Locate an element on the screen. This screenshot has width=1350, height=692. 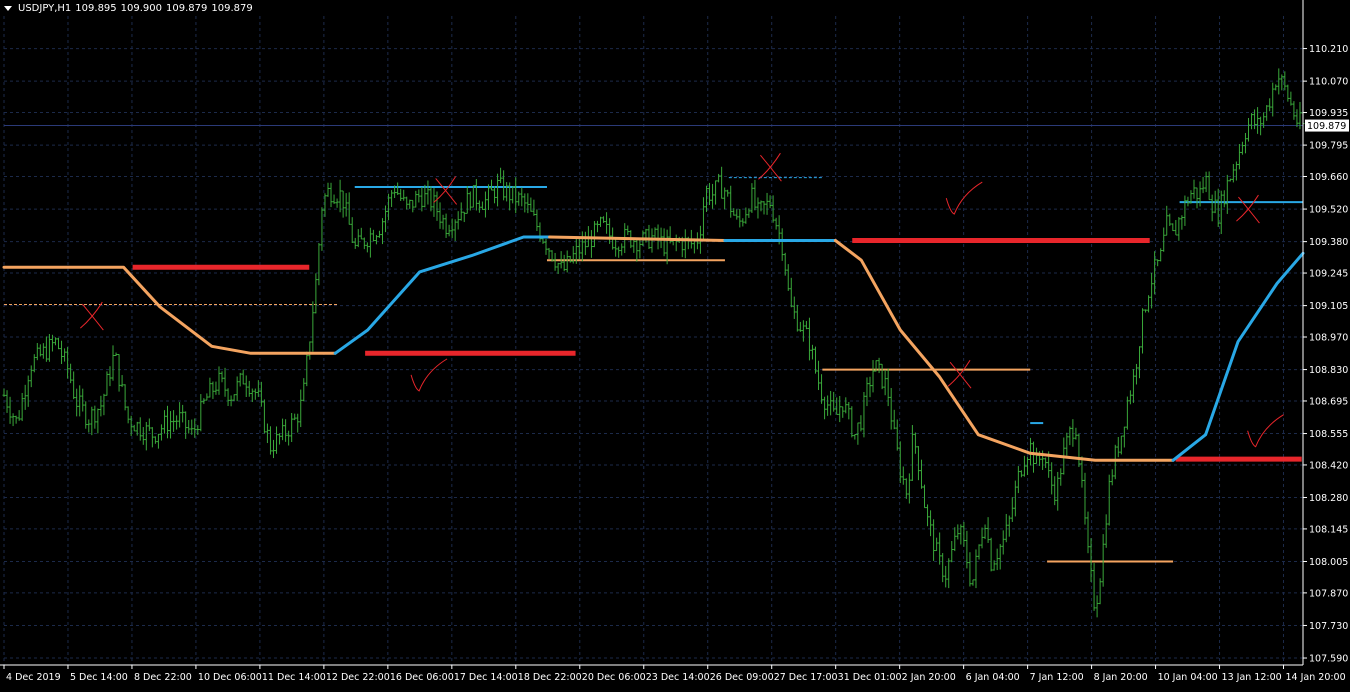
x-tick-label: 23 Dec 14:00 is located at coordinates (678, 677).